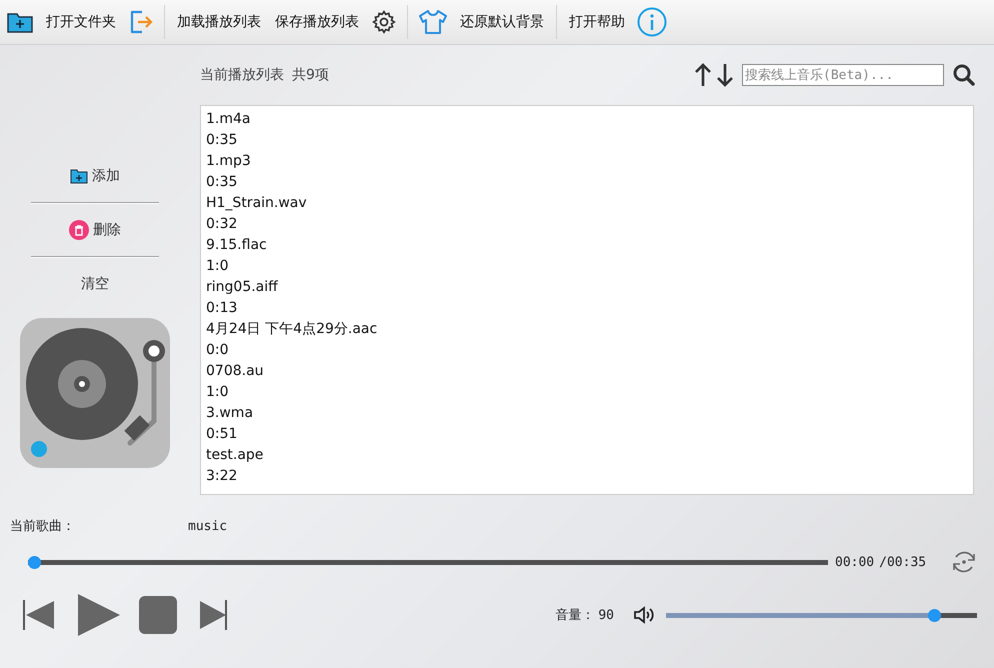 Image resolution: width=994 pixels, height=668 pixels. Describe the element at coordinates (310, 75) in the screenshot. I see `playlist-count: 共9项` at that location.